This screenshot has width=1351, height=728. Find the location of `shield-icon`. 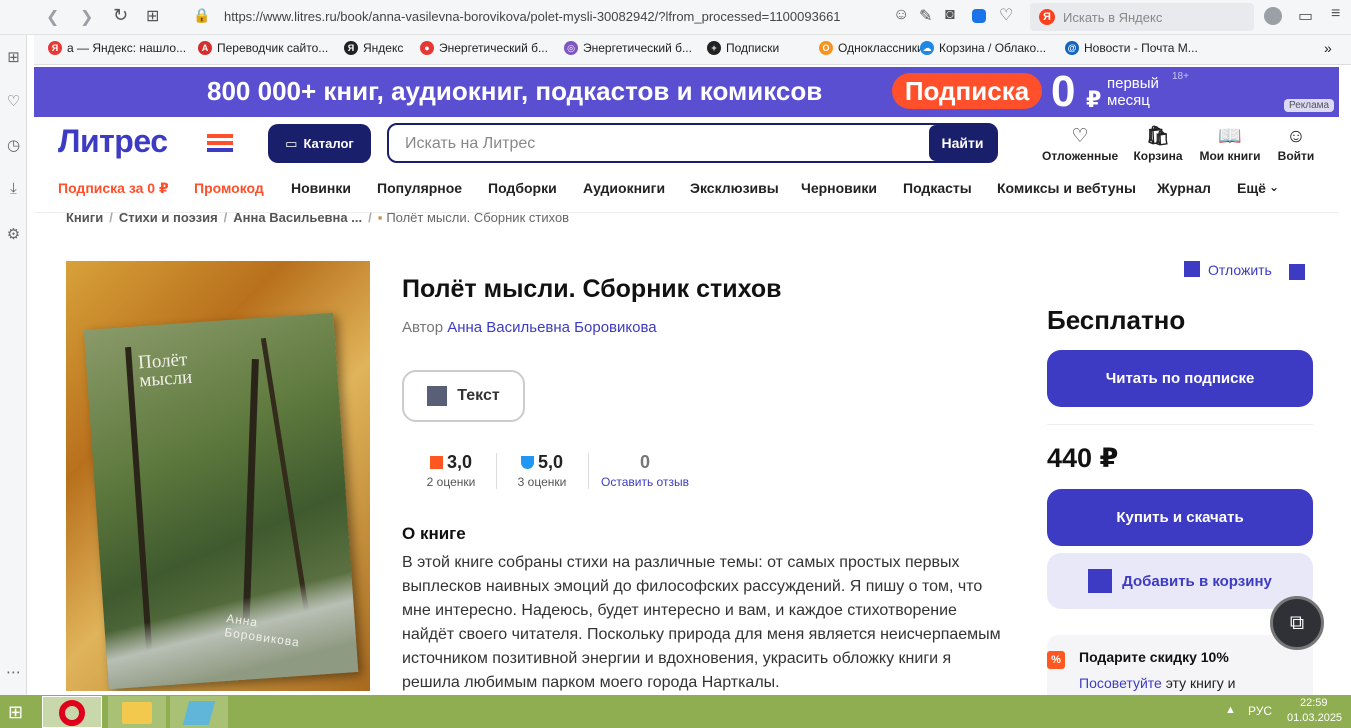

shield-icon is located at coordinates (979, 16).